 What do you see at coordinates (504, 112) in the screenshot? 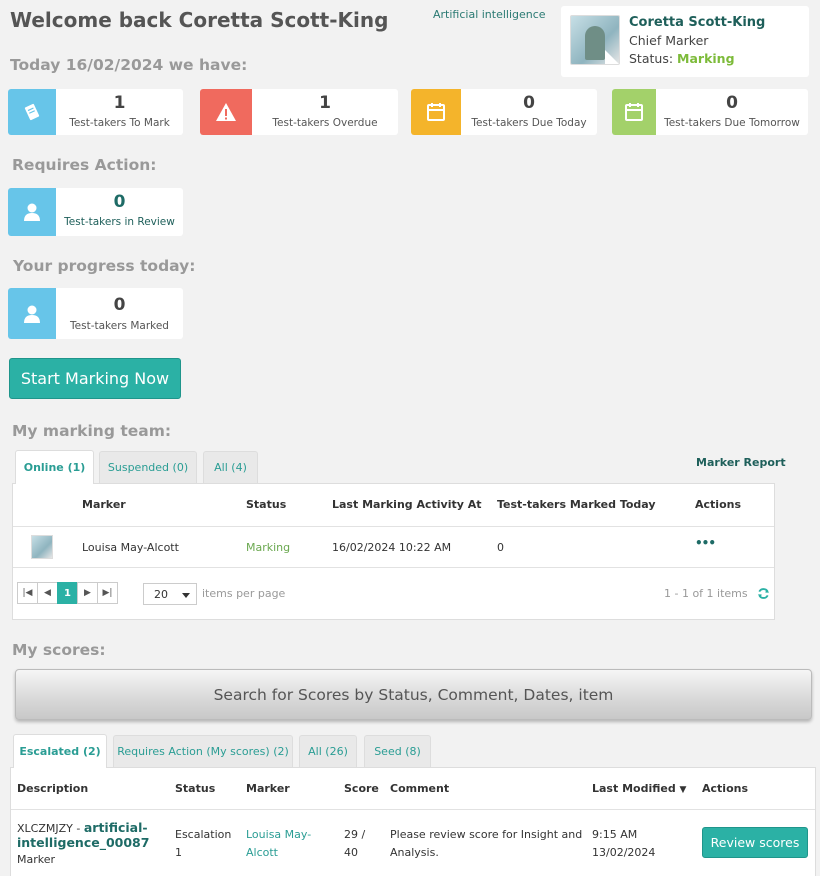
I see `card-due-today: 0 Test-takers Due Today` at bounding box center [504, 112].